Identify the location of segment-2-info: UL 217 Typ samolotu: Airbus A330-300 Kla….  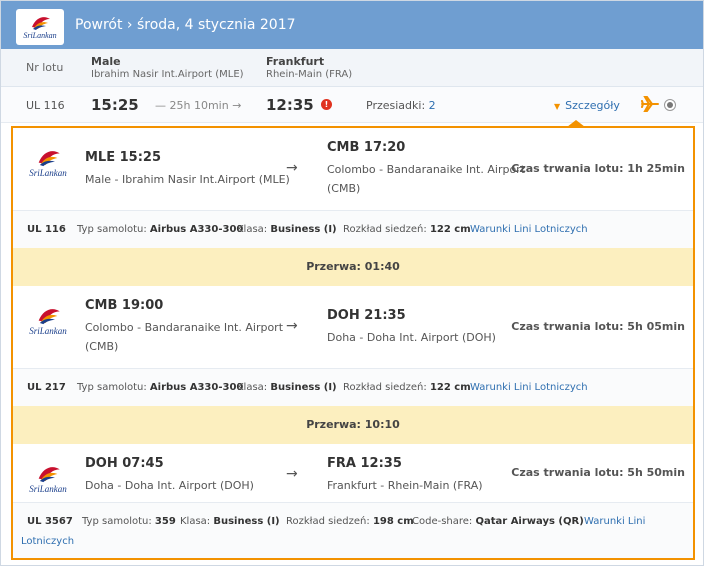
(353, 387).